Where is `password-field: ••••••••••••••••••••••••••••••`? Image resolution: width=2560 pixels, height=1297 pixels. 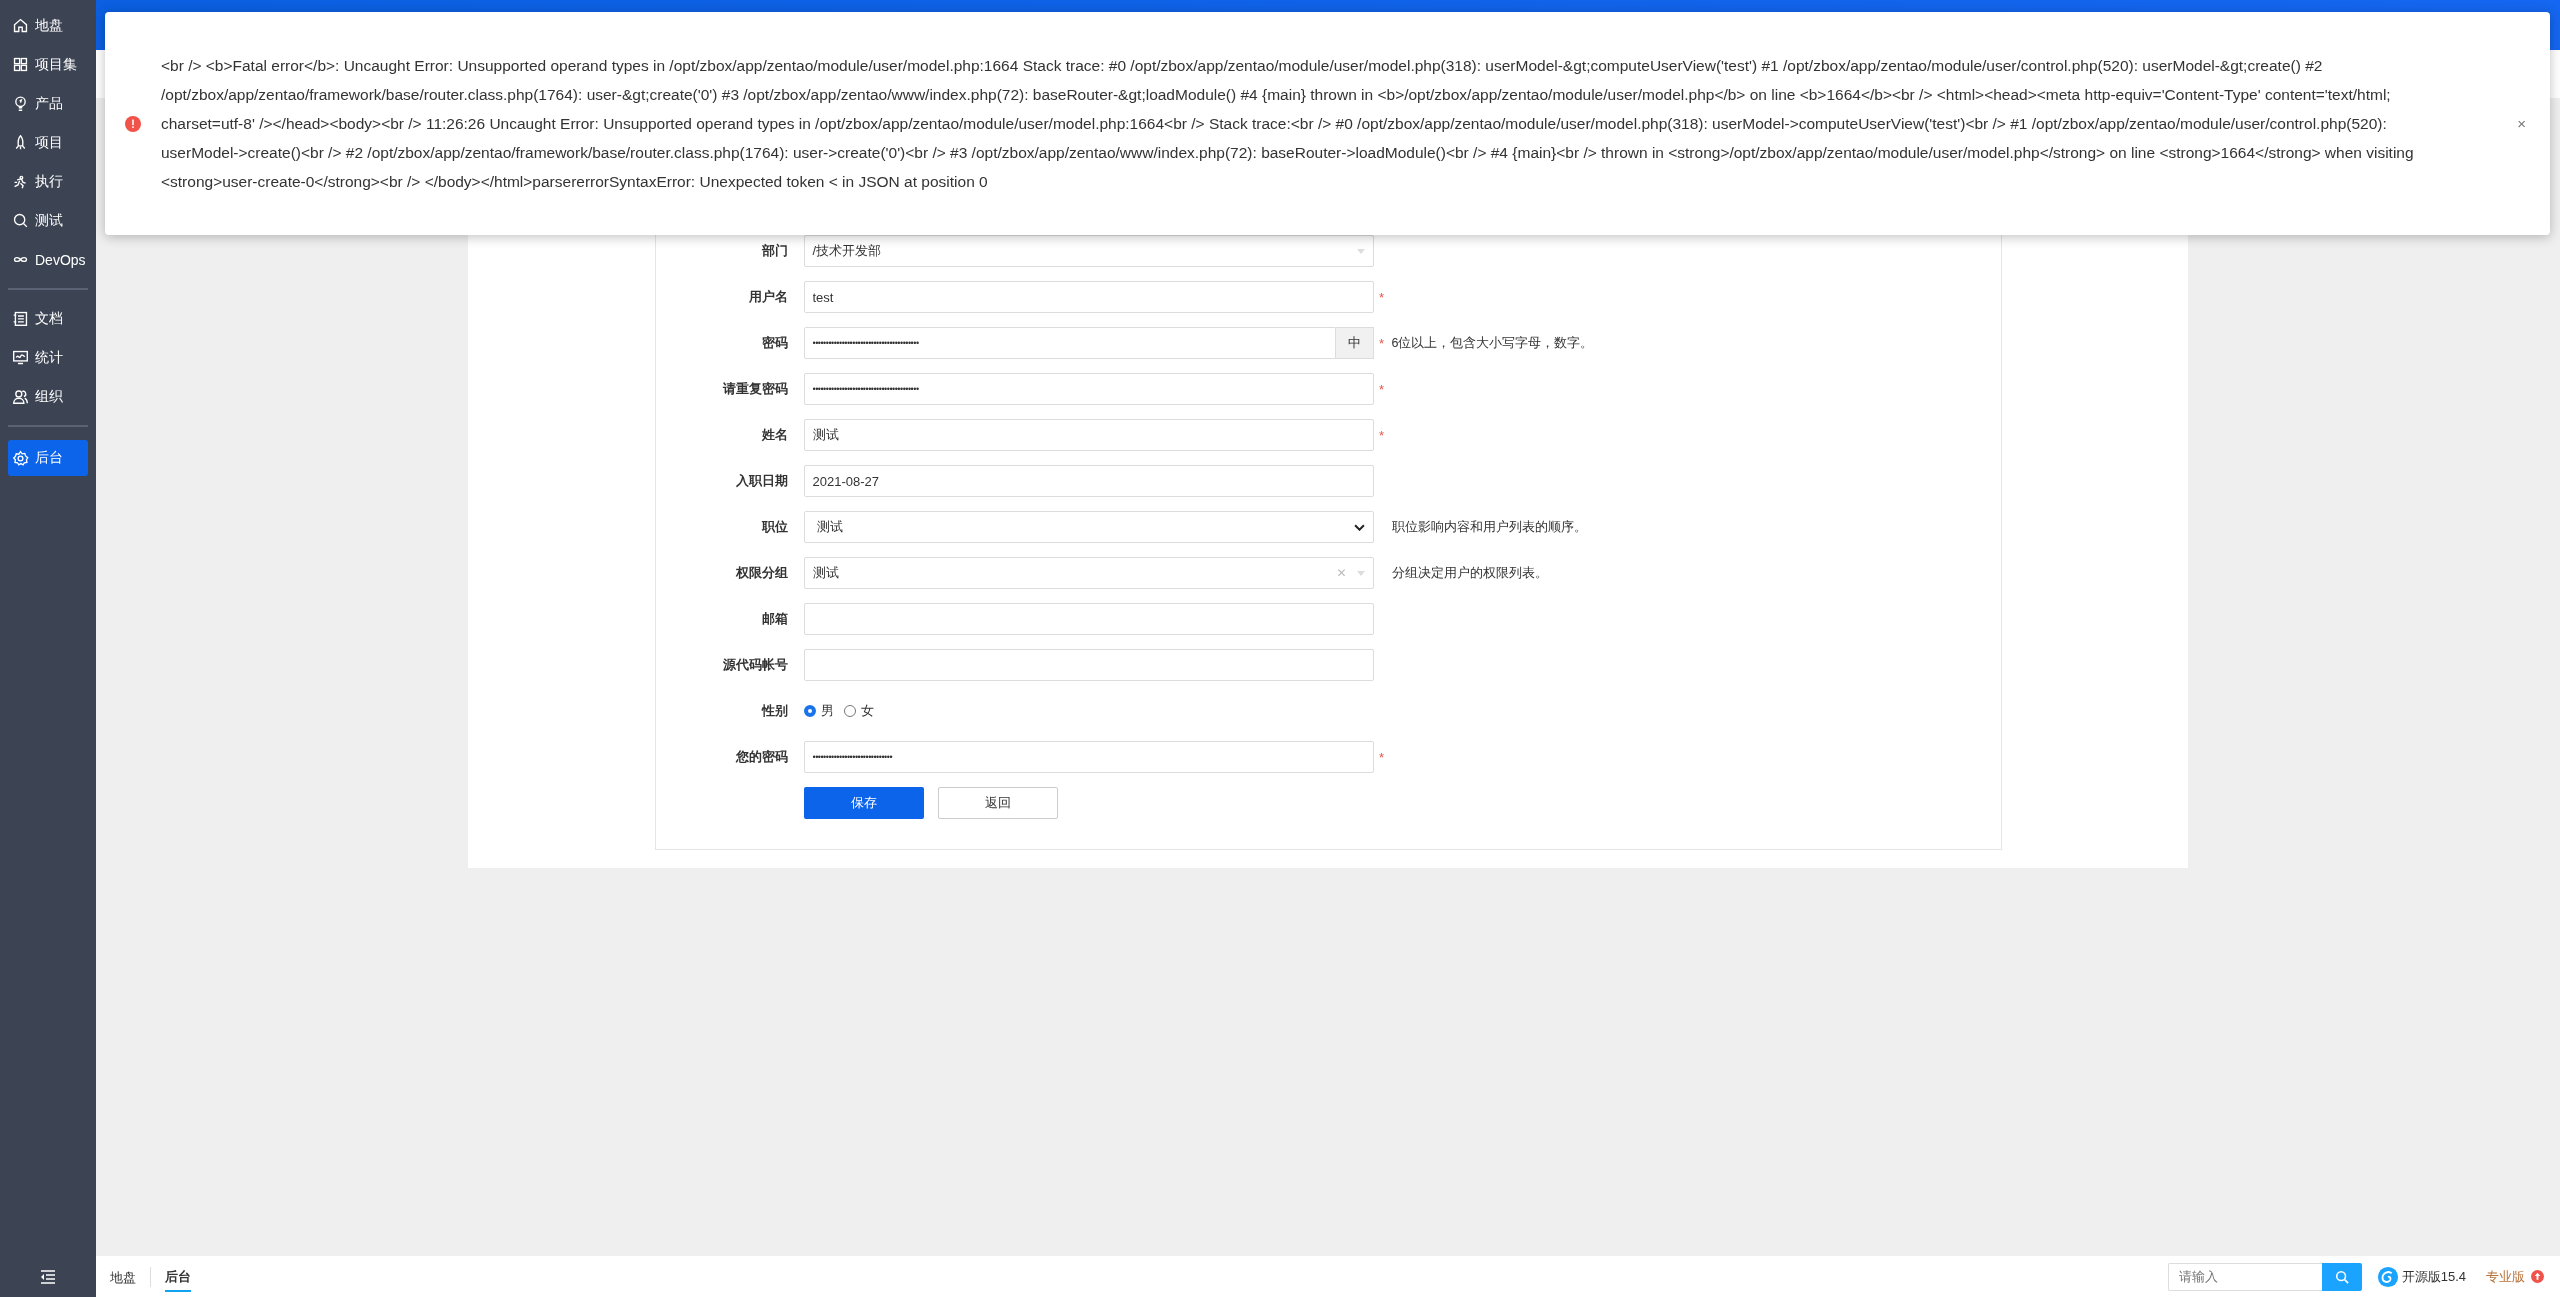 password-field: •••••••••••••••••••••••••••••• is located at coordinates (1088, 757).